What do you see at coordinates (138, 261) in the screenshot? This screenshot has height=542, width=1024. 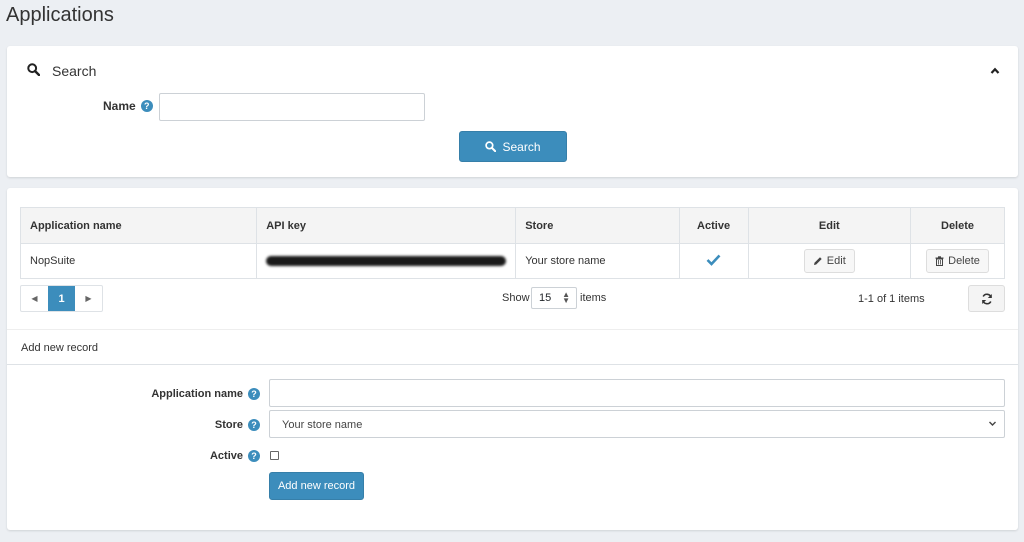 I see `cell-application-name: NopSuite` at bounding box center [138, 261].